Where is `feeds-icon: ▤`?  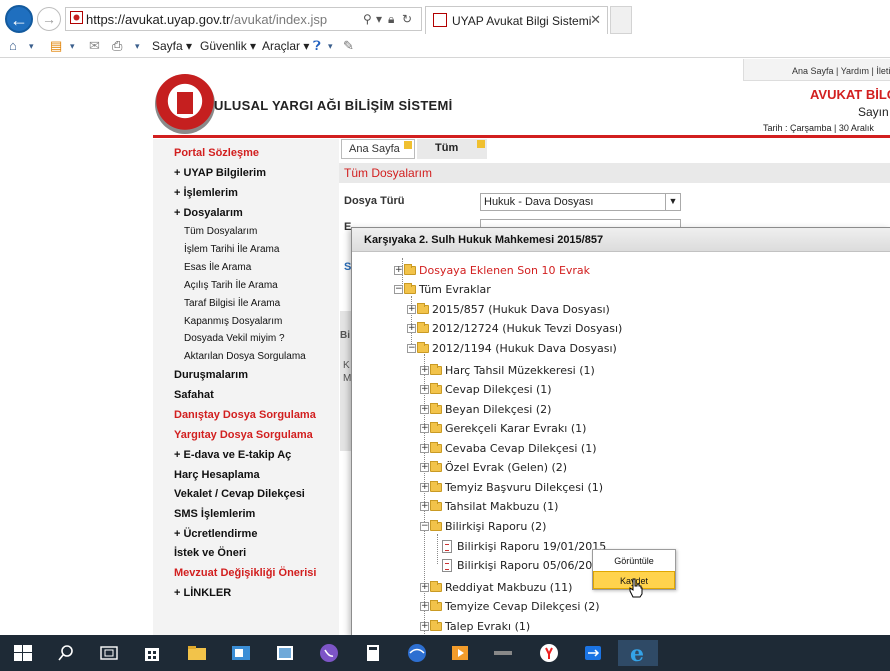
feeds-icon: ▤ is located at coordinates (56, 46).